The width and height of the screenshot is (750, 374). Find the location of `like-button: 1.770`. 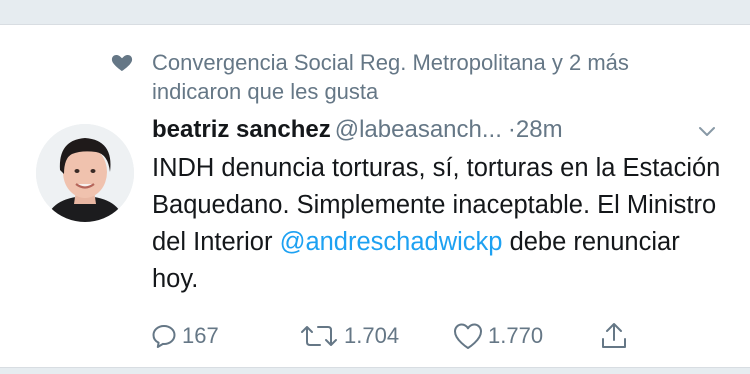

like-button: 1.770 is located at coordinates (497, 336).